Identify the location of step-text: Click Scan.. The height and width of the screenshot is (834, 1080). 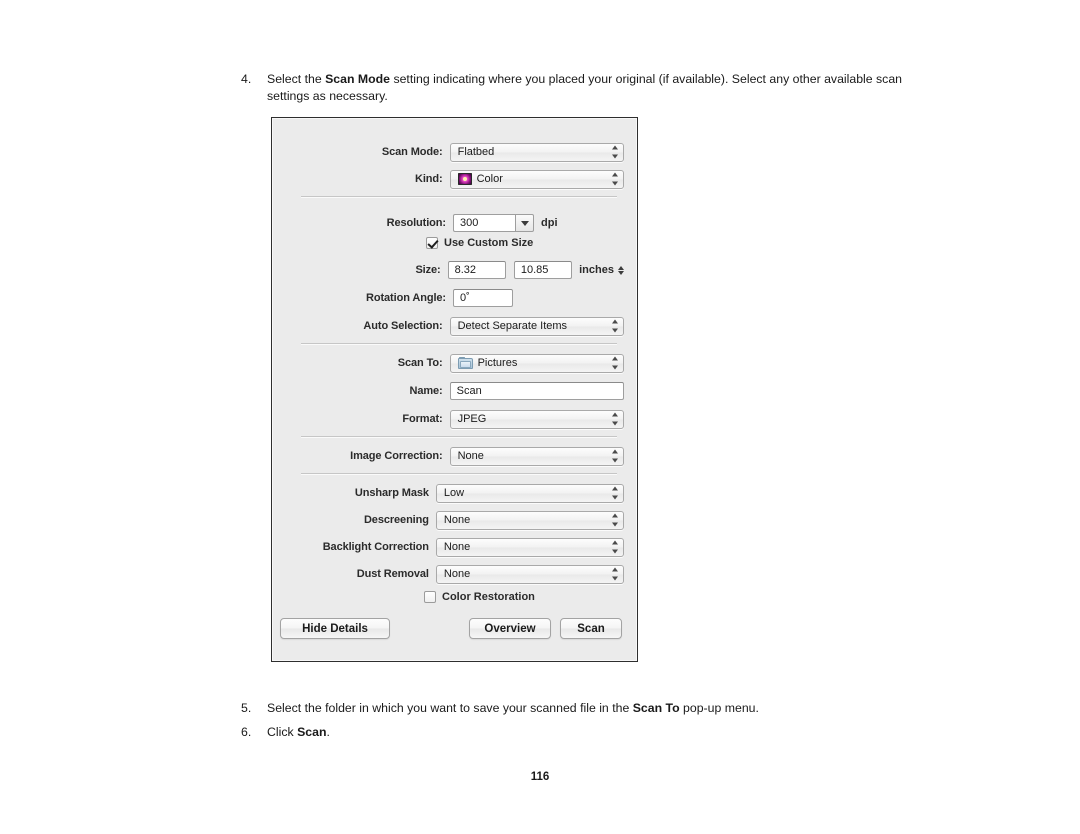
(298, 732).